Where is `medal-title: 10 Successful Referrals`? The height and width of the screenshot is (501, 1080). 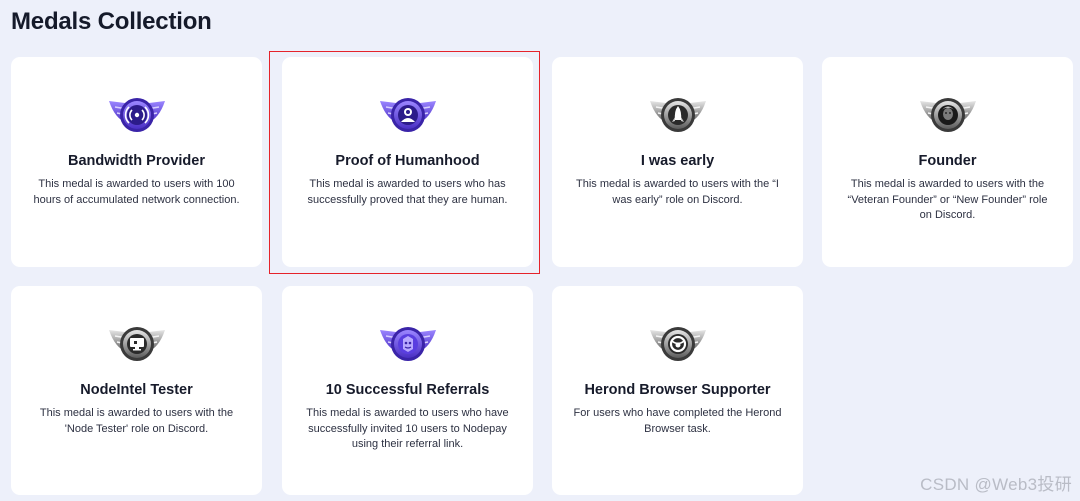
medal-title: 10 Successful Referrals is located at coordinates (407, 390).